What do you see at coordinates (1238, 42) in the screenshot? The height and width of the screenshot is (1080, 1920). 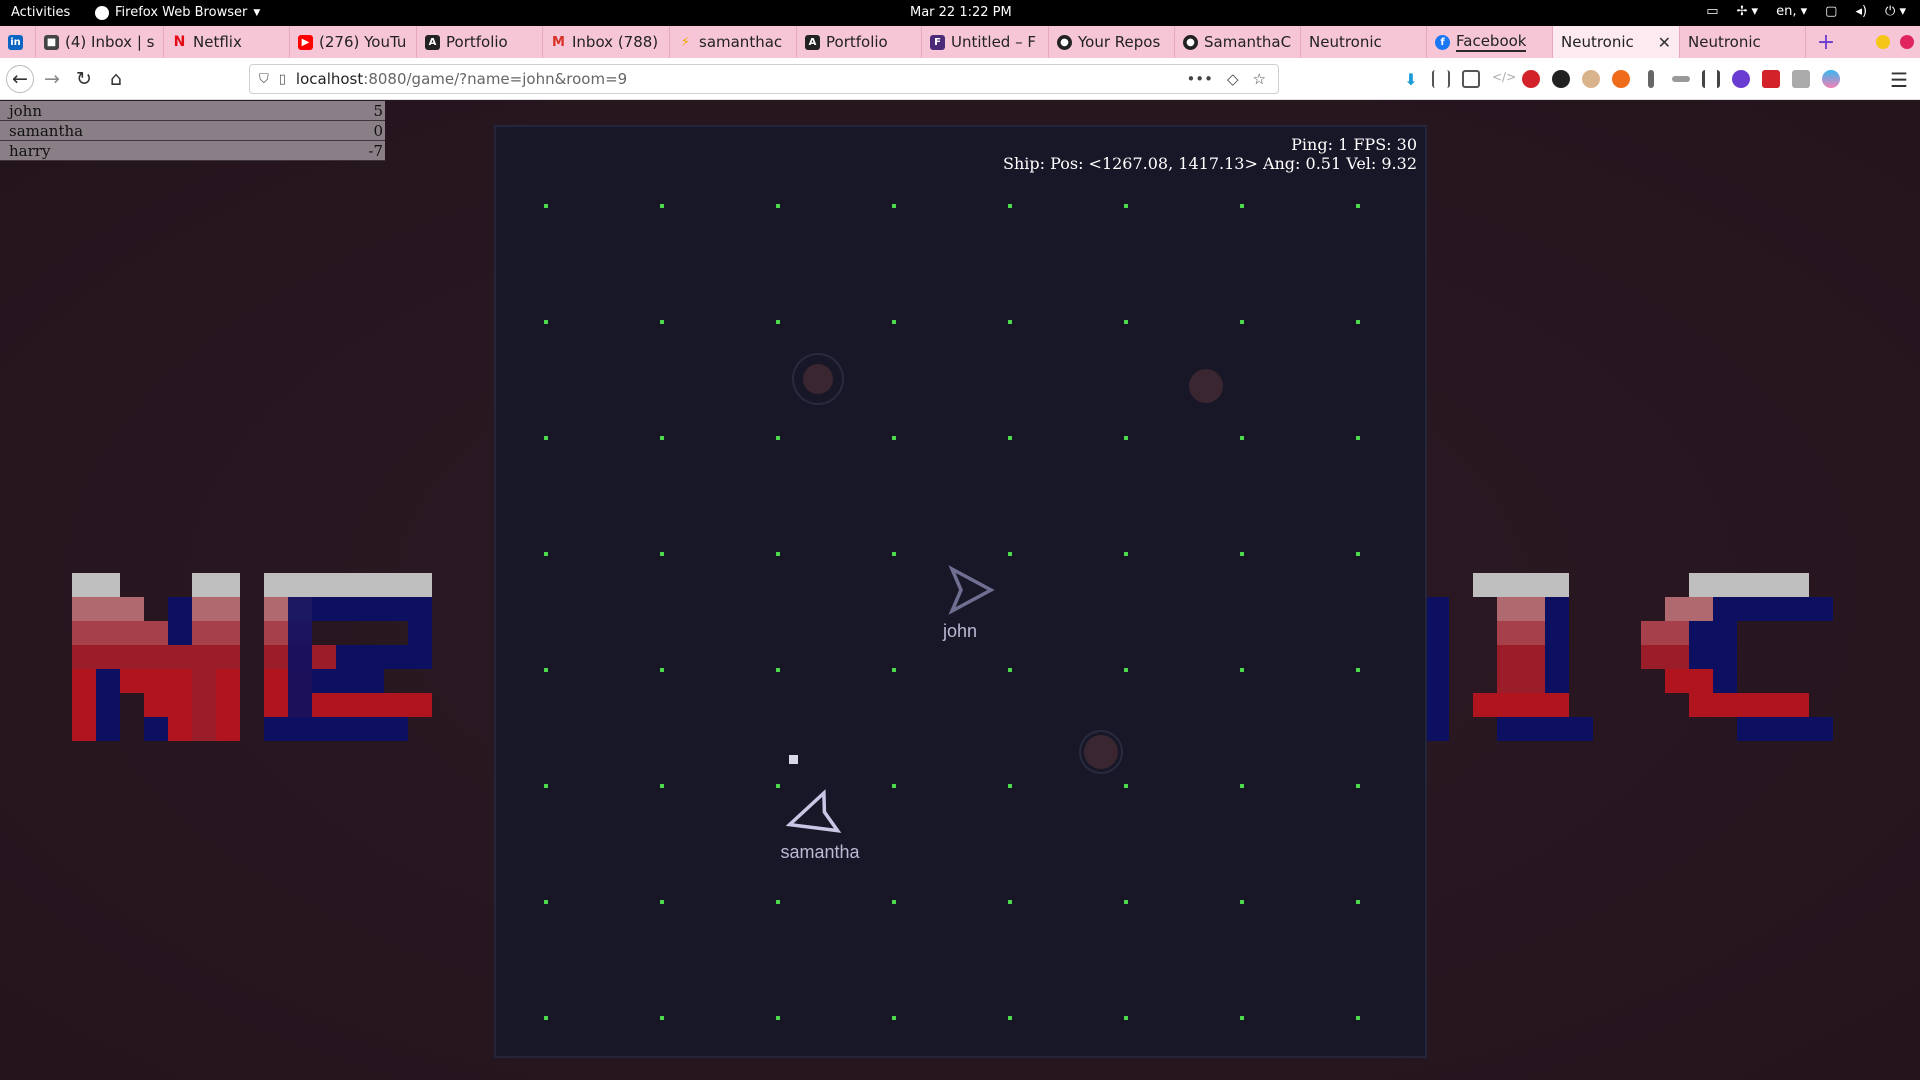 I see `tab-github-samanthac: ● SamanthaC` at bounding box center [1238, 42].